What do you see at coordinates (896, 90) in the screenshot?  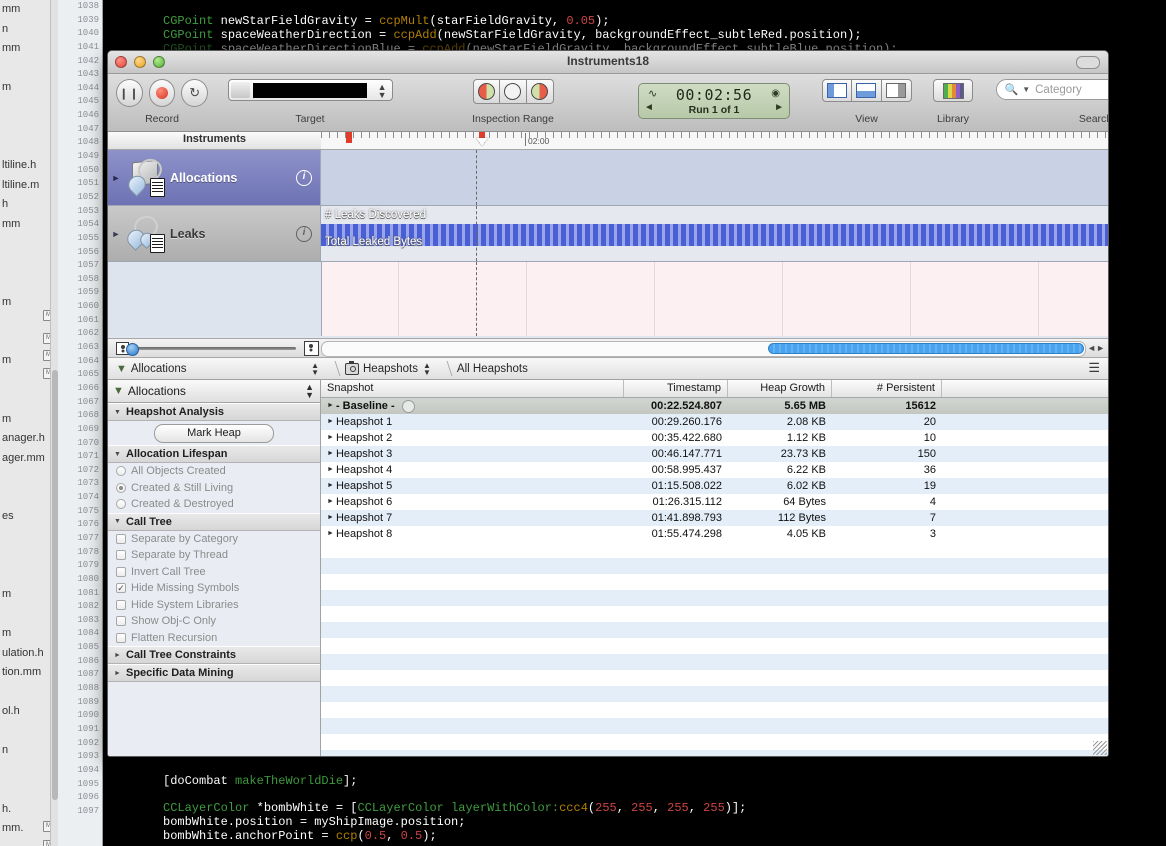 I see `view-detail-right-icon` at bounding box center [896, 90].